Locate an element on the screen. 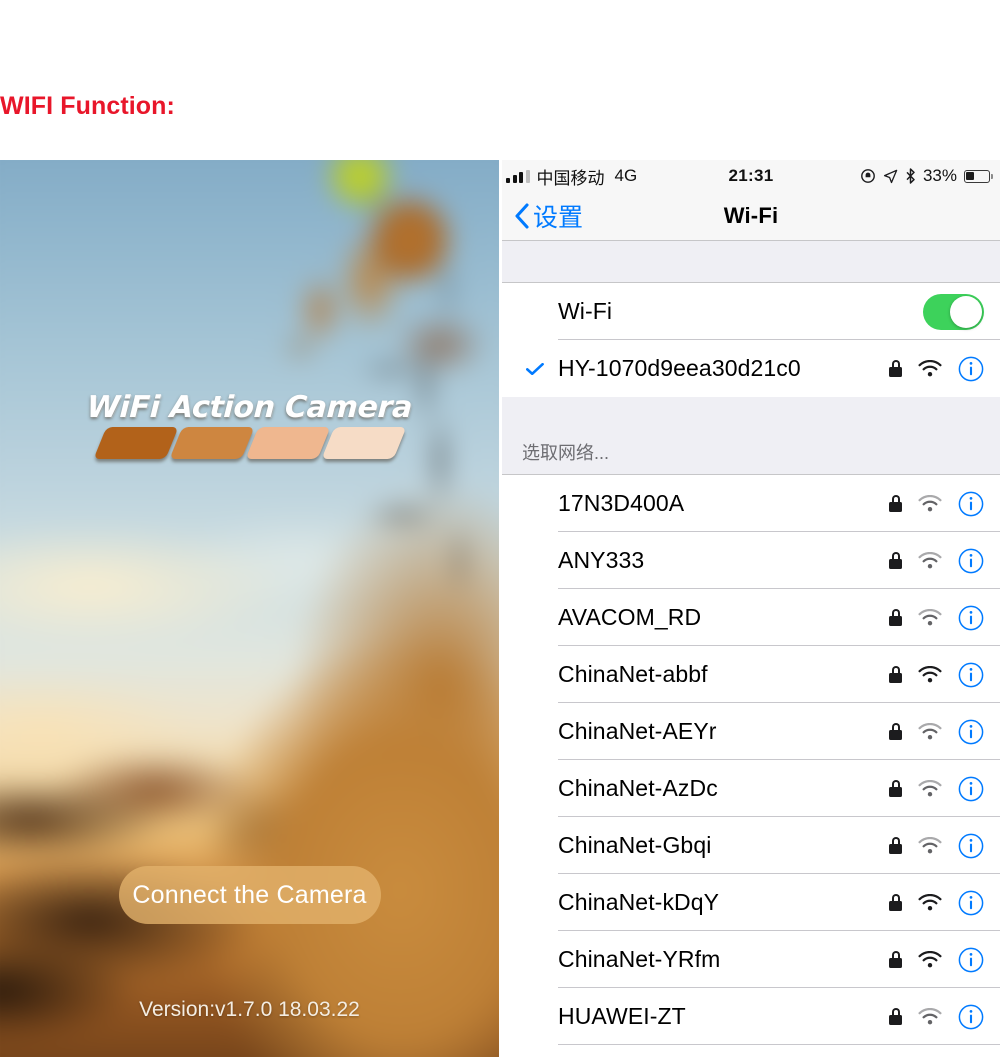 This screenshot has height=1057, width=1000. wifi-toggle-label: Wi-Fi is located at coordinates (585, 311).